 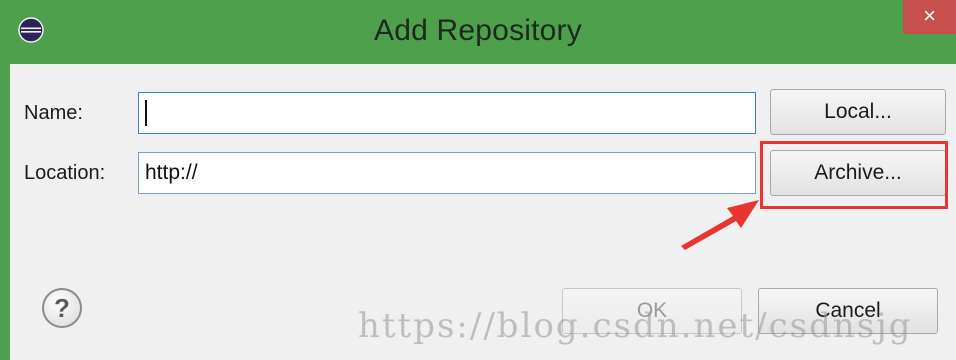 What do you see at coordinates (53, 113) in the screenshot?
I see `name-label: Name:` at bounding box center [53, 113].